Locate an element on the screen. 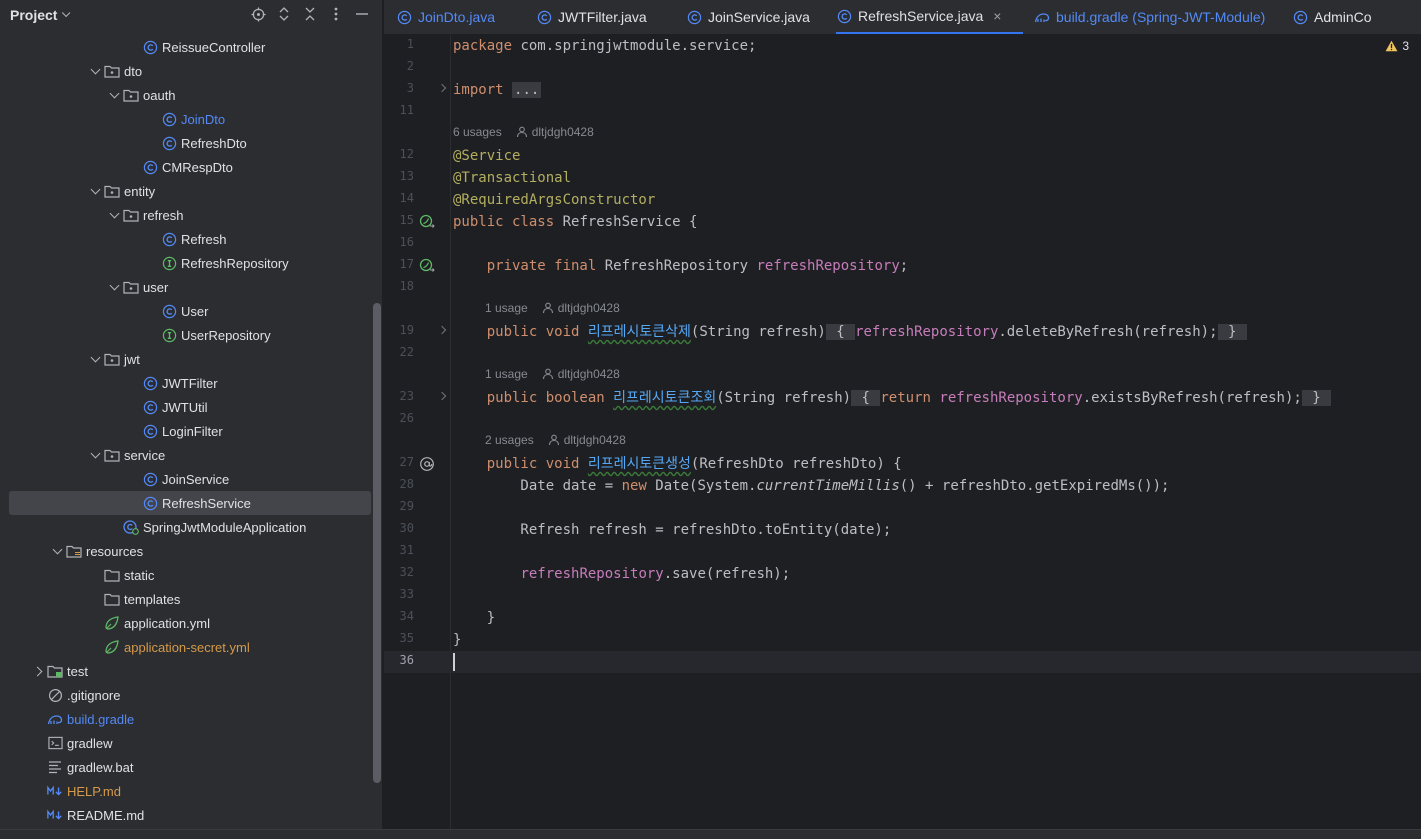 This screenshot has width=1421, height=839. code-vision-hint: 1 usage dltjdgh0428 is located at coordinates (902, 376).